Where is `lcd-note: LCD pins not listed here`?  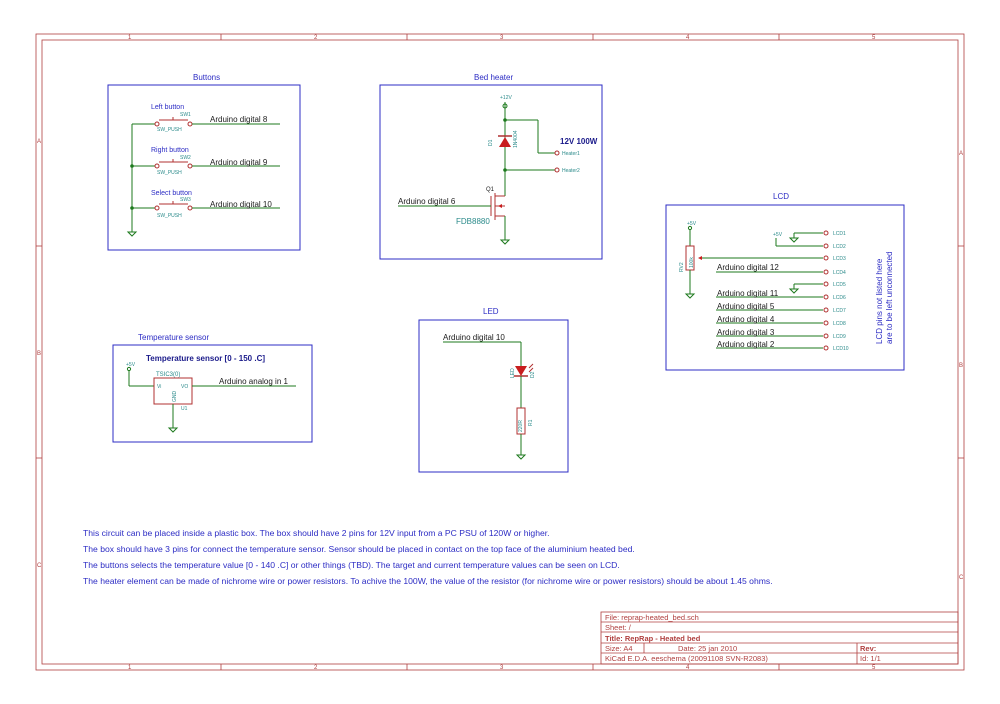
lcd-note: LCD pins not listed here is located at coordinates (879, 301).